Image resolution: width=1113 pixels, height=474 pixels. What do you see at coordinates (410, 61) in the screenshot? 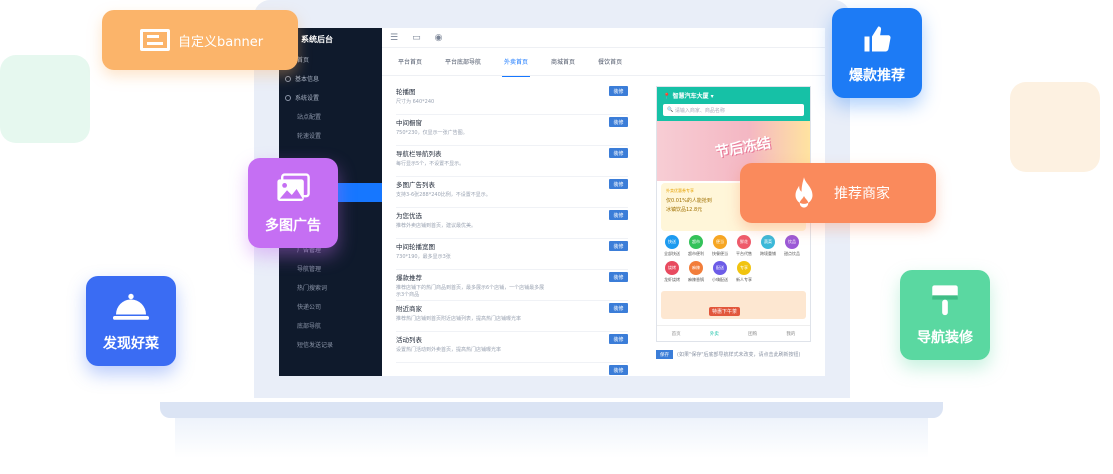
I see `tab: 平台首页` at bounding box center [410, 61].